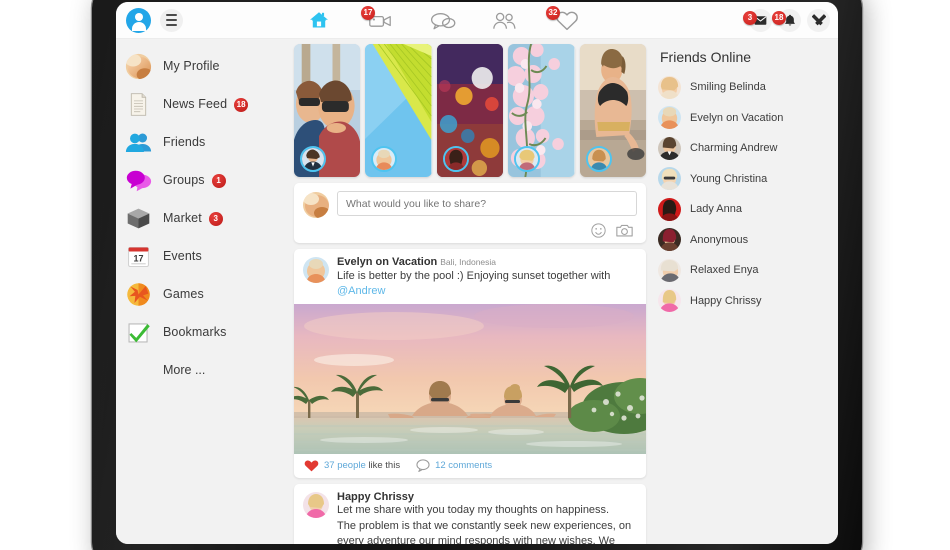 The image size is (950, 550). Describe the element at coordinates (138, 256) in the screenshot. I see `calendar-icon: 17` at that location.